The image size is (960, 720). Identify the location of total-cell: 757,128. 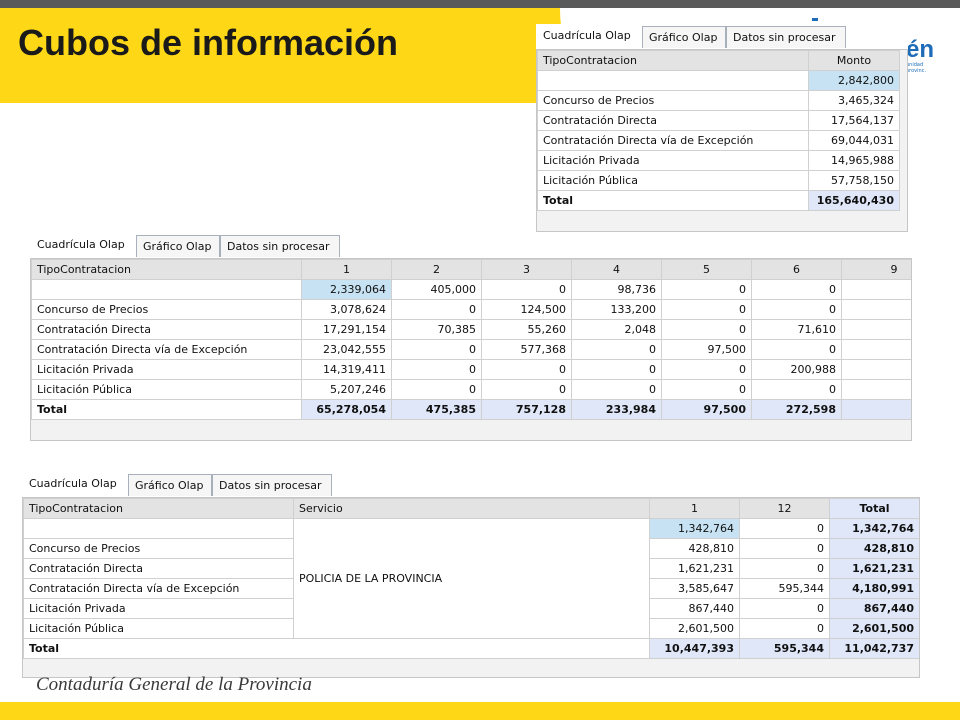
(526, 409).